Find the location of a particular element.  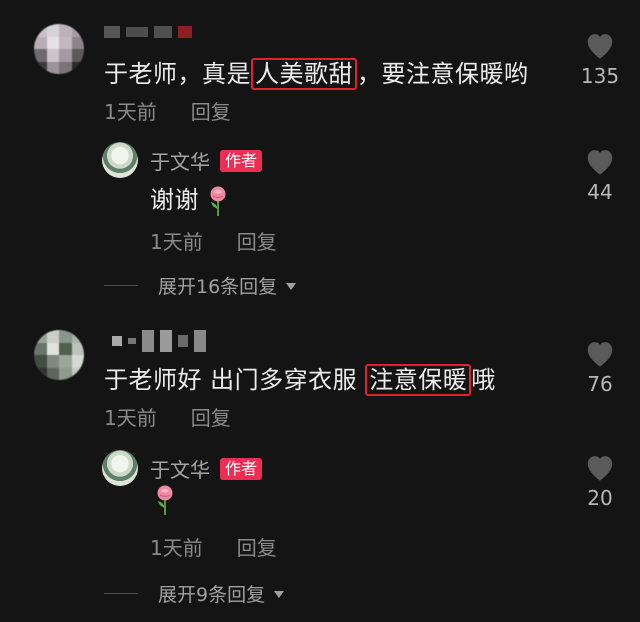

expand-replies-button: 展开9条回复 is located at coordinates (194, 593).